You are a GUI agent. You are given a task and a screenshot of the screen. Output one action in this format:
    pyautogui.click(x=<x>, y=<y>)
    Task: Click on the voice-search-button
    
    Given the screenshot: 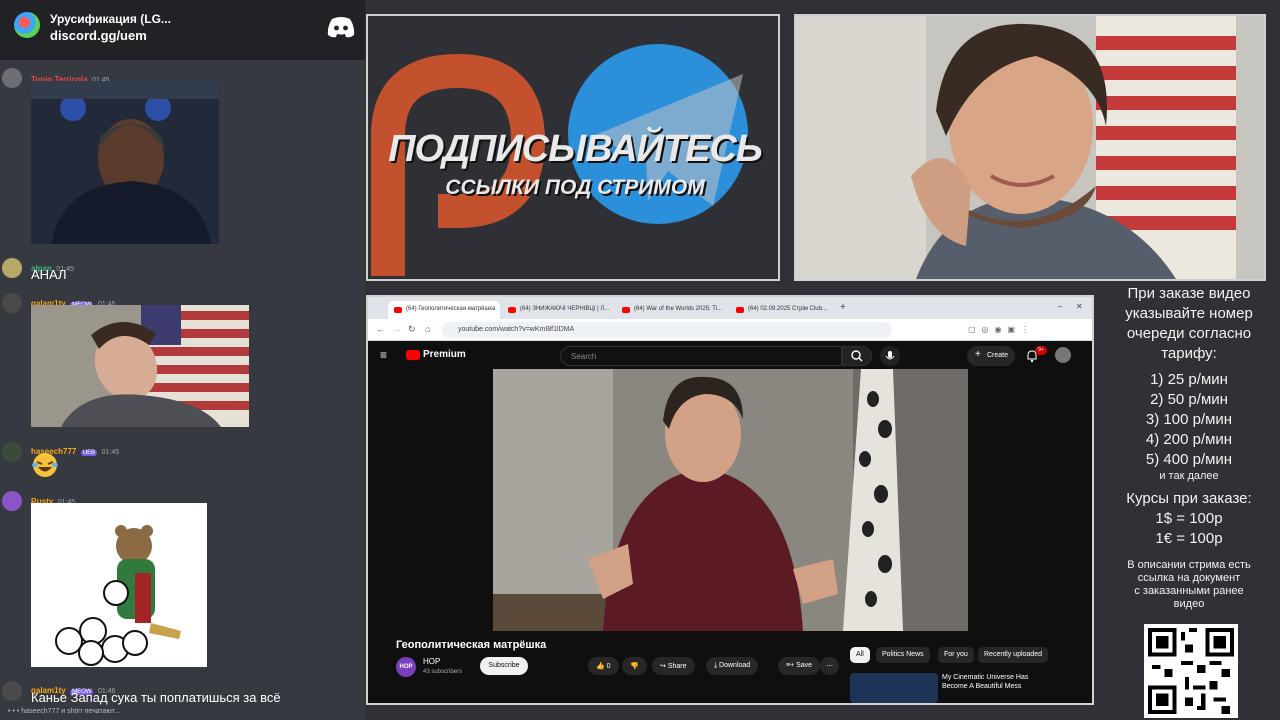 What is the action you would take?
    pyautogui.click(x=890, y=356)
    